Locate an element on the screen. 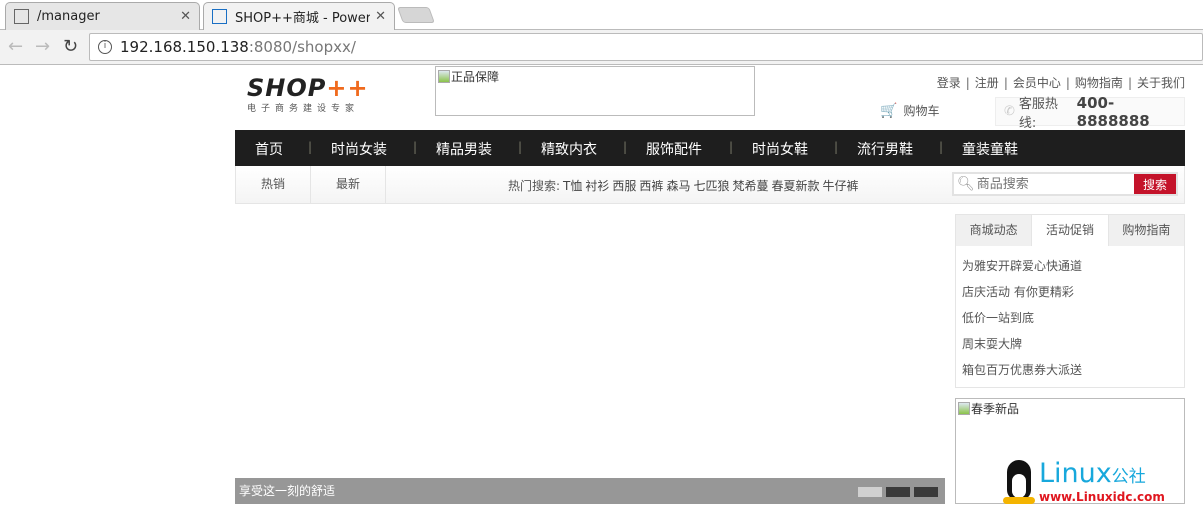  news-item: 低价一站到底 is located at coordinates (1073, 319).